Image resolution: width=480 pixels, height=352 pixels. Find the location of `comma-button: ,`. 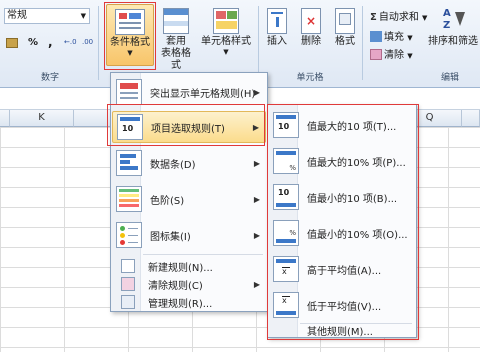

comma-button: , is located at coordinates (50, 42).